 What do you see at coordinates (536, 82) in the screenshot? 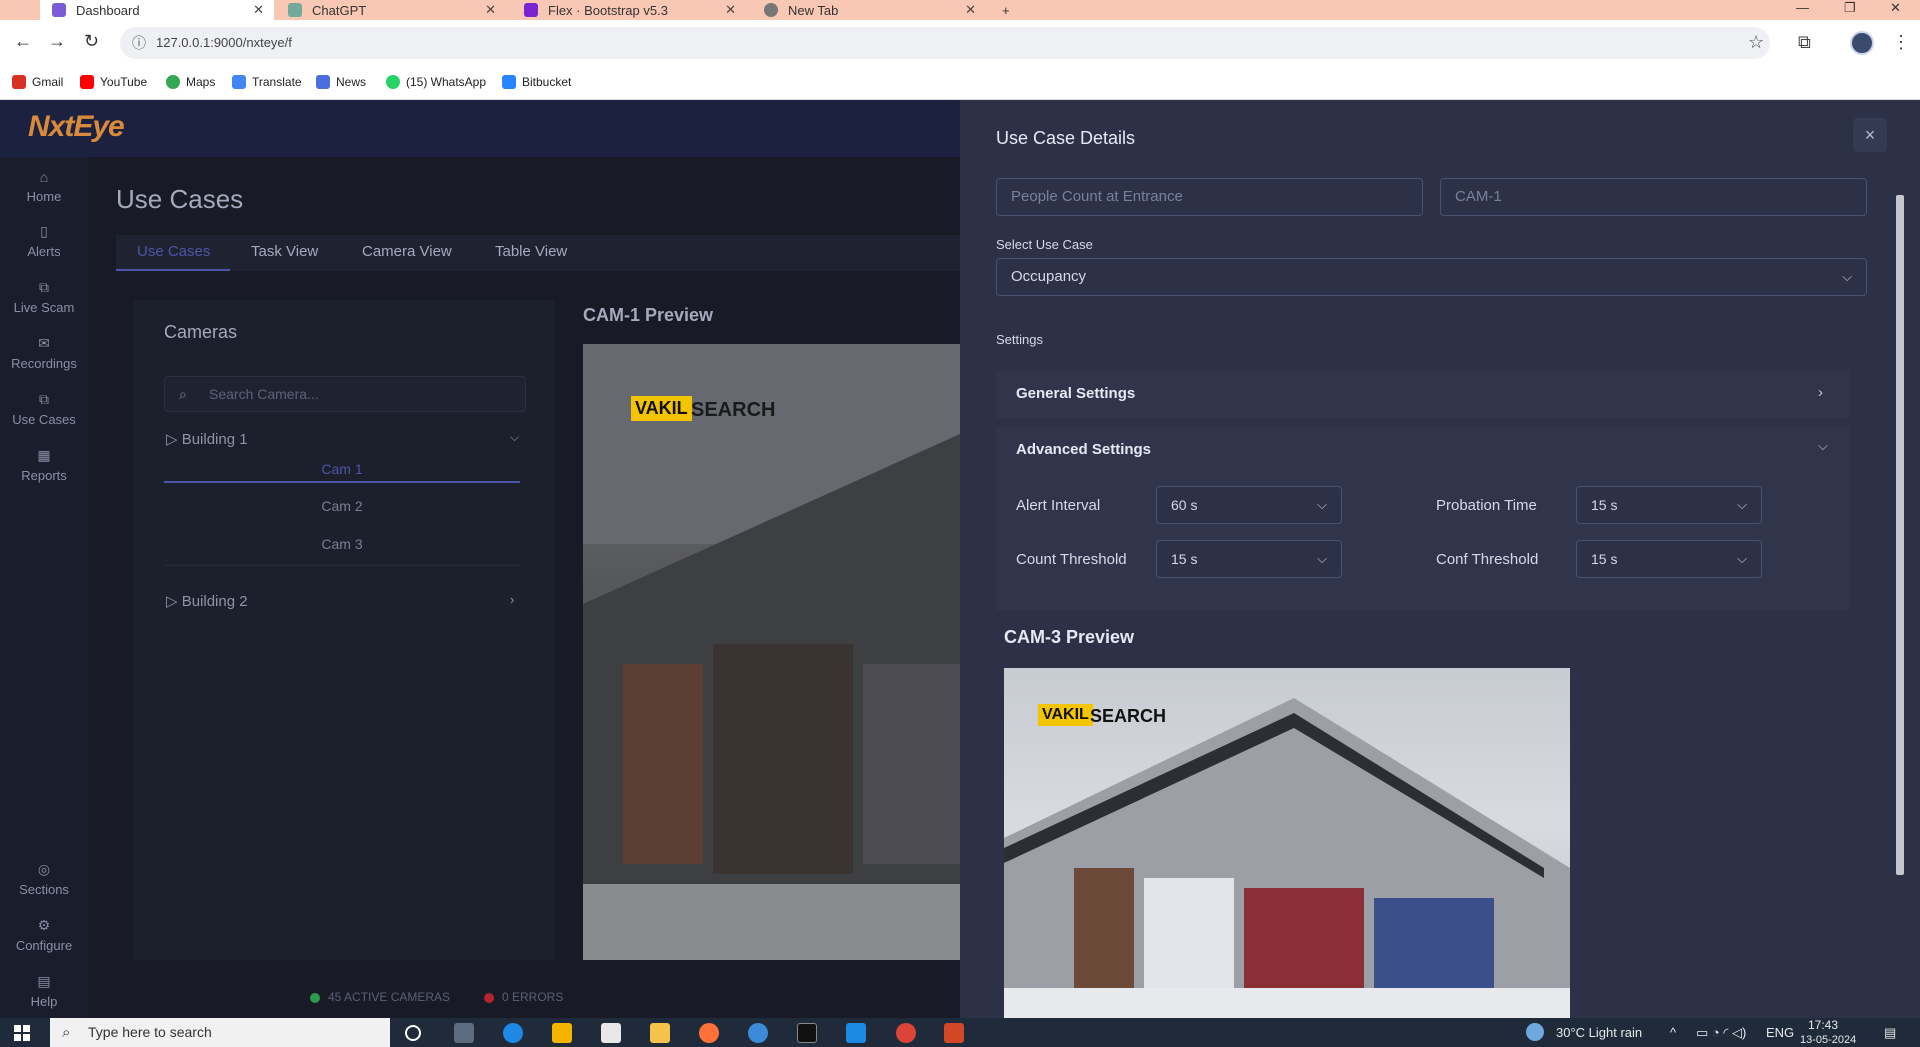
I see `bookmark-bitbucket: Bitbucket` at bounding box center [536, 82].